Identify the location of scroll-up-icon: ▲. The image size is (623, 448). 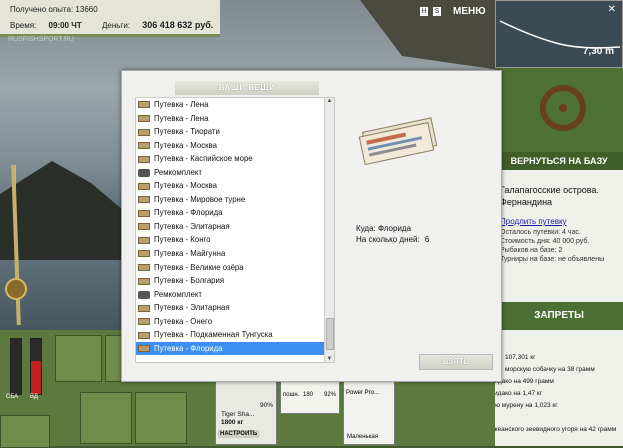
(329, 101).